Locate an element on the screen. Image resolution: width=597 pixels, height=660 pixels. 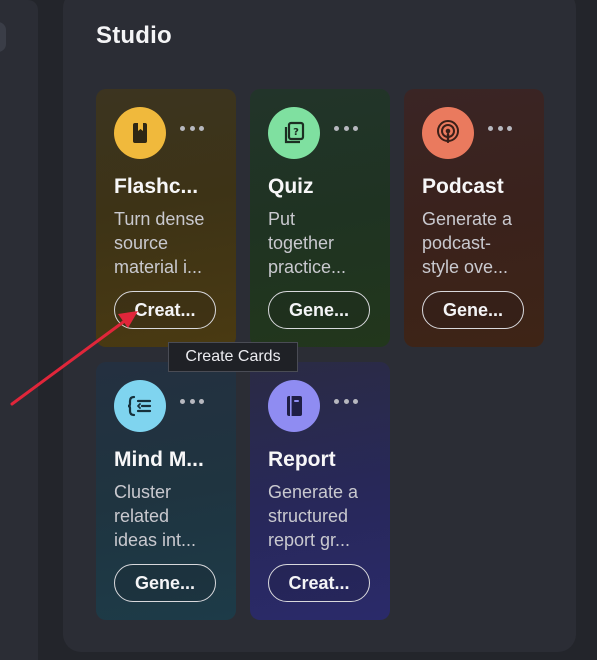
podcast-icon is located at coordinates (448, 133).